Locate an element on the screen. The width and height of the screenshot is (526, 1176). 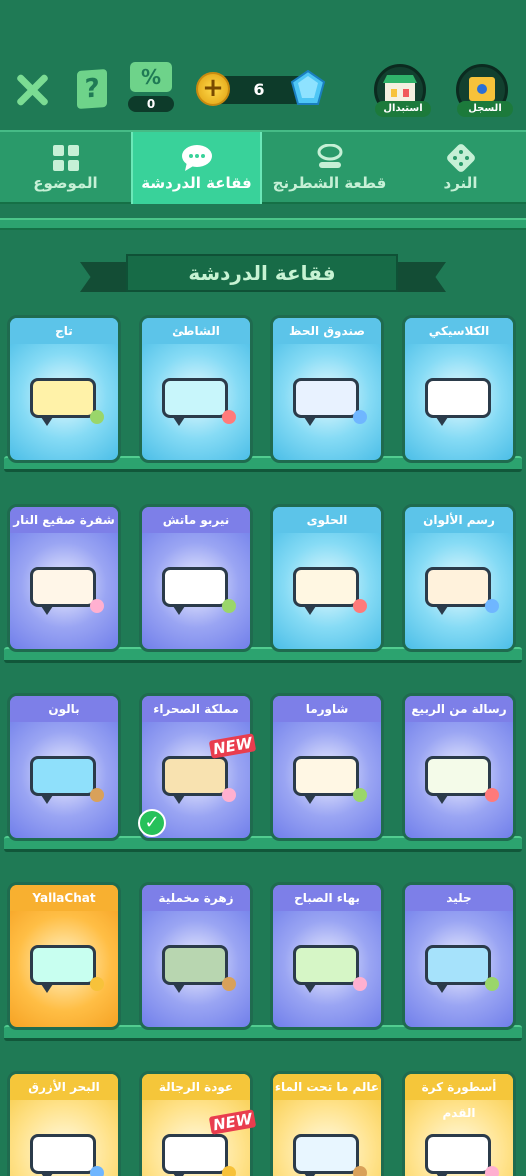
chat-bubble-card: تاج is located at coordinates (64, 389).